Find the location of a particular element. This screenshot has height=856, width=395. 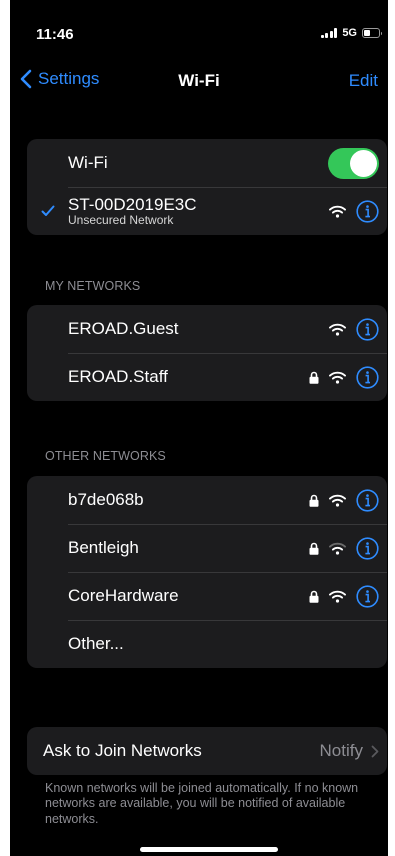

cellular-signal-icon is located at coordinates (329, 33).